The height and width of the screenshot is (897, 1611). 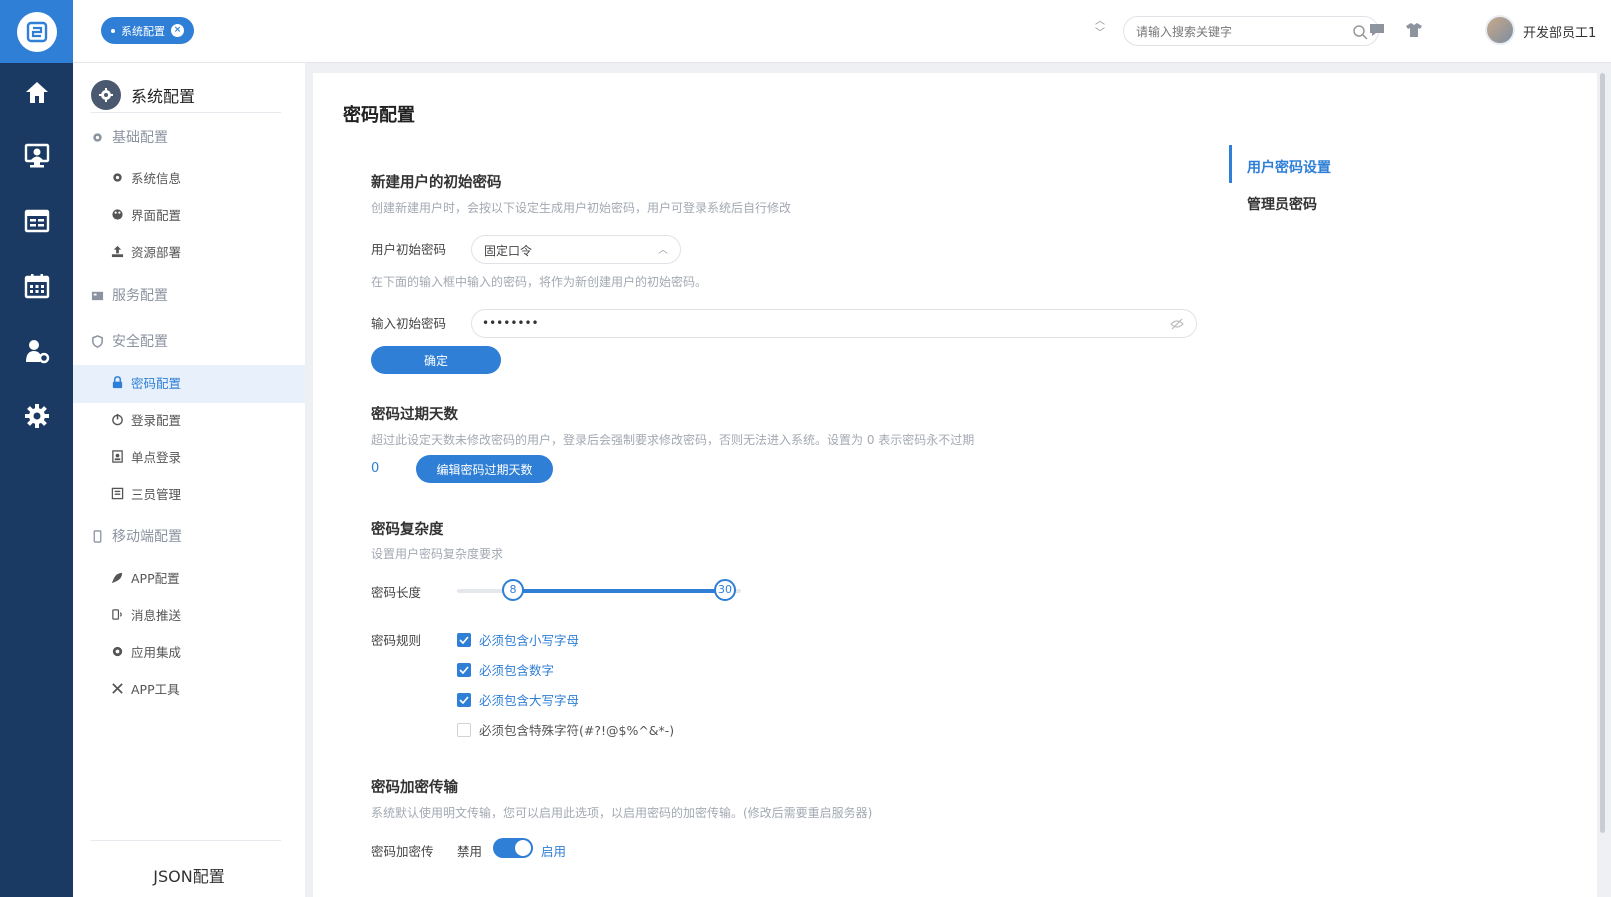 I want to click on close-icon: ×, so click(x=177, y=30).